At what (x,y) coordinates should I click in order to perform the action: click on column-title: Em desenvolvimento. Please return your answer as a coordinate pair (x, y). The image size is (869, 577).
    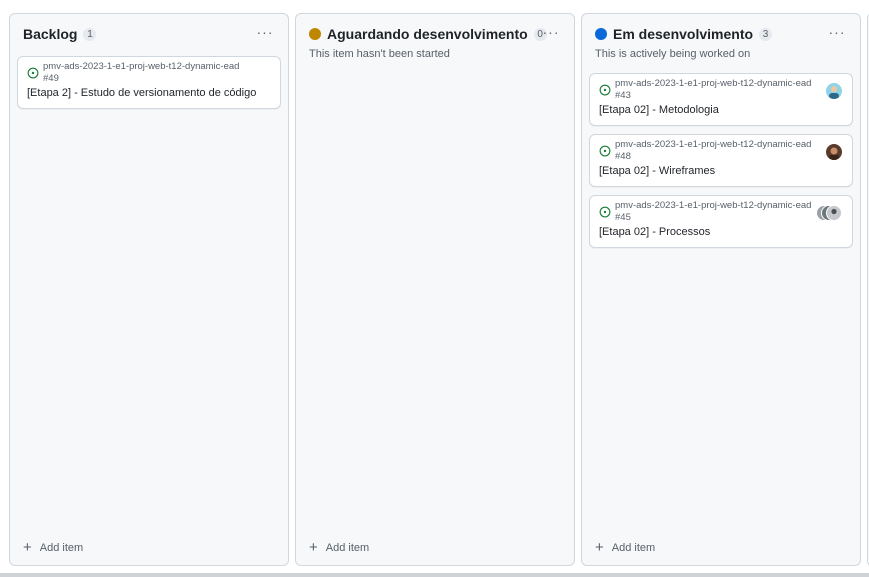
    Looking at the image, I should click on (683, 34).